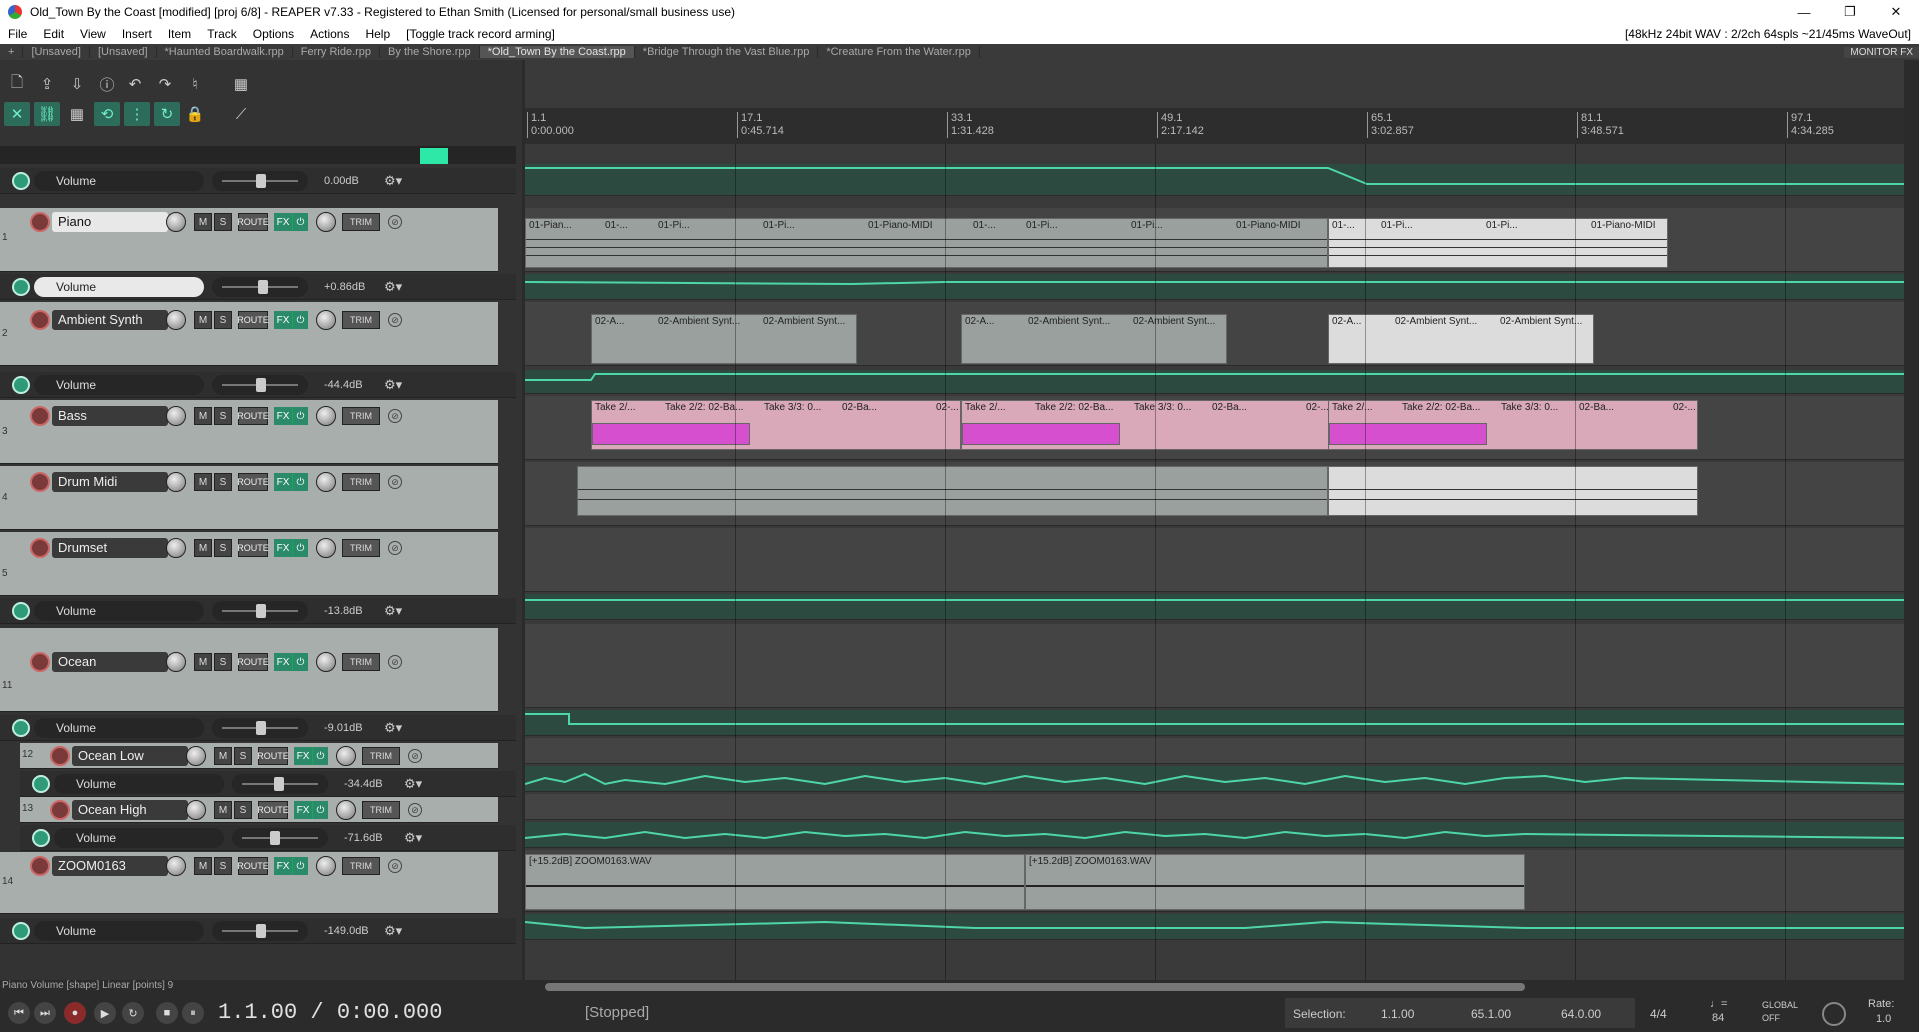 The height and width of the screenshot is (1032, 1919). I want to click on vertical-scrollbar, so click(1911, 520).